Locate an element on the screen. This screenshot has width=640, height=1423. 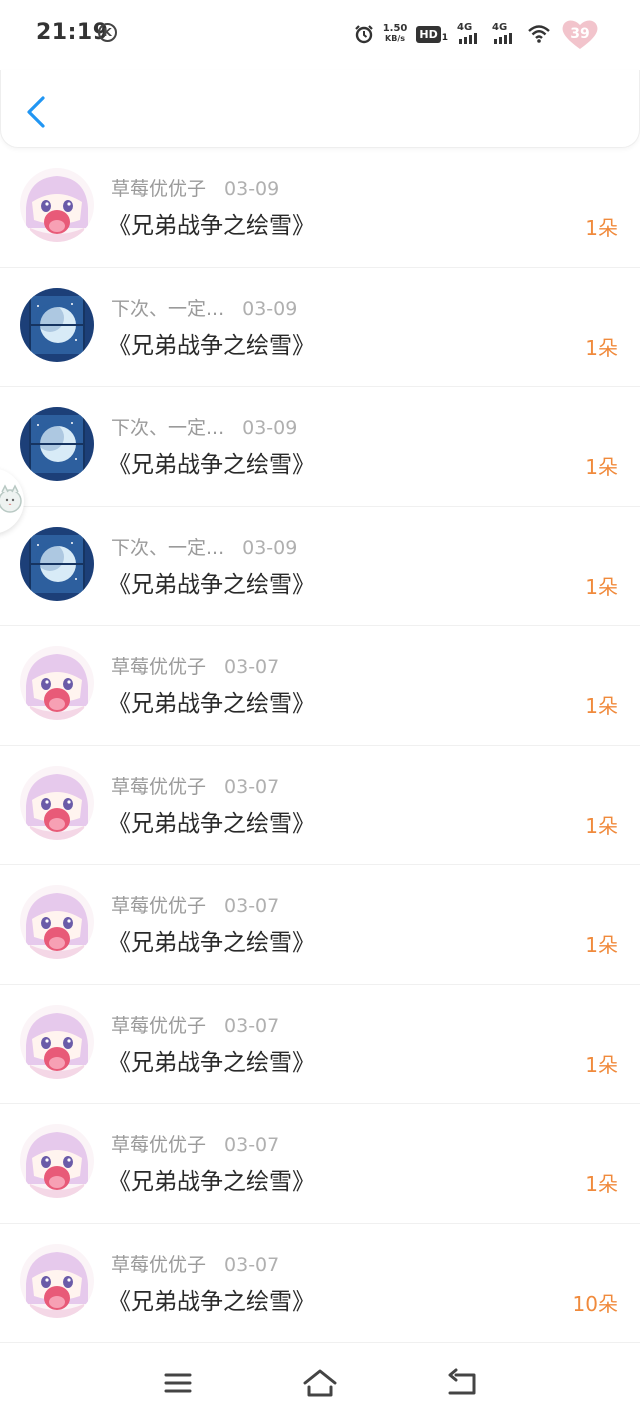
signal-label-1: 4G is located at coordinates (465, 27).